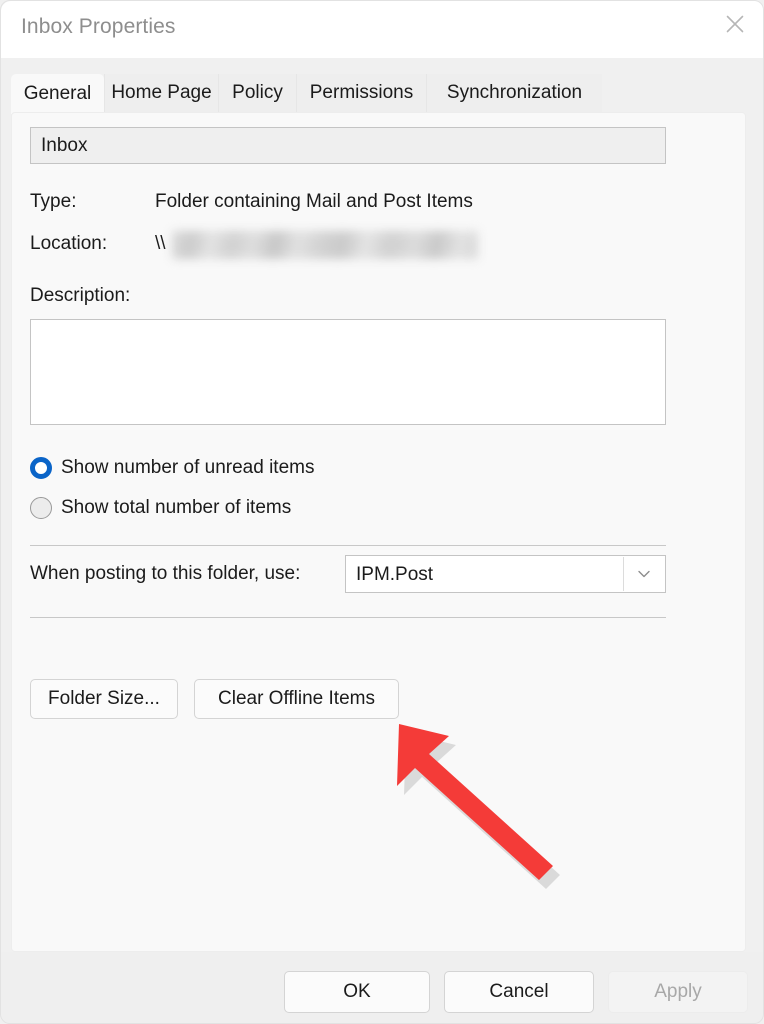 The image size is (764, 1024). I want to click on chevron-down-icon, so click(643, 574).